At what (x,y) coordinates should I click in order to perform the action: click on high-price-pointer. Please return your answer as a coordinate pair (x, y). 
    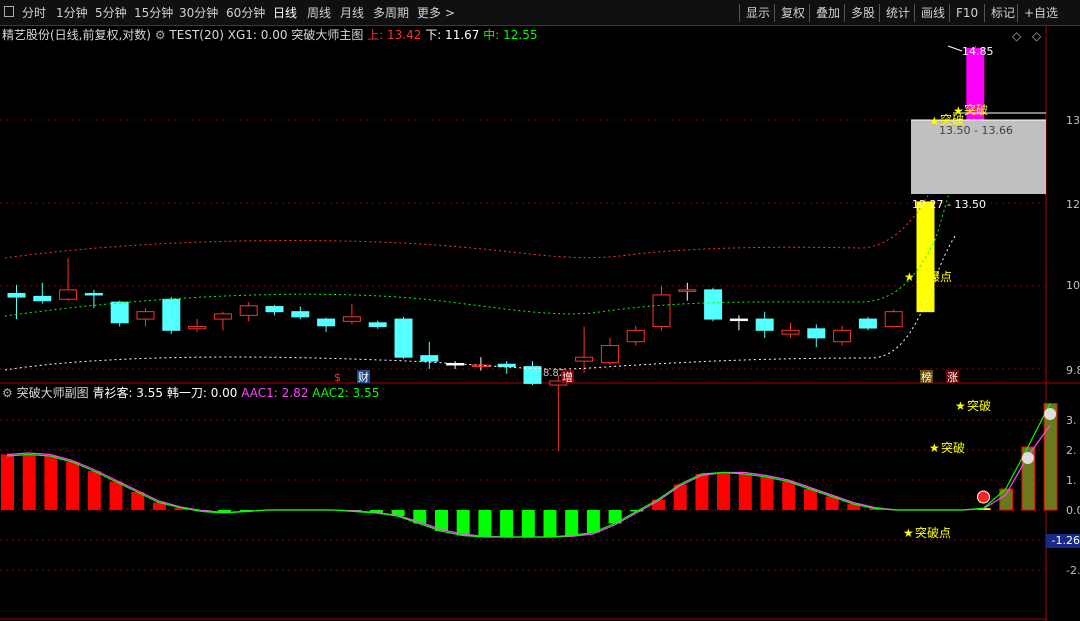
    Looking at the image, I should click on (955, 48).